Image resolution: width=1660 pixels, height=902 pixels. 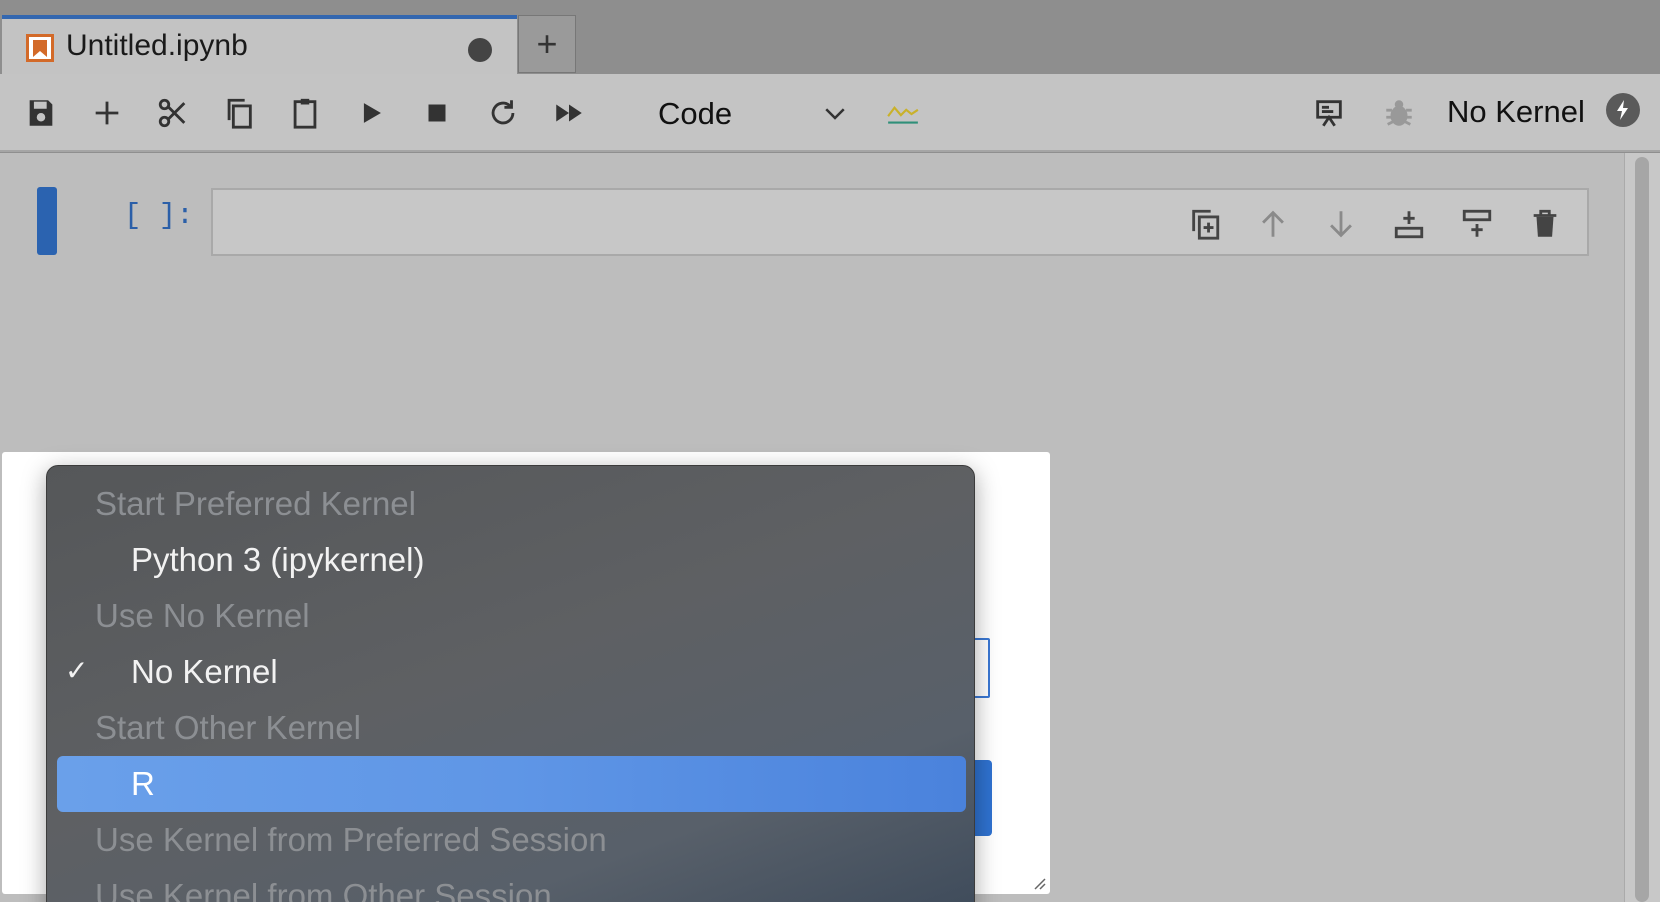 I want to click on paste-button, so click(x=305, y=113).